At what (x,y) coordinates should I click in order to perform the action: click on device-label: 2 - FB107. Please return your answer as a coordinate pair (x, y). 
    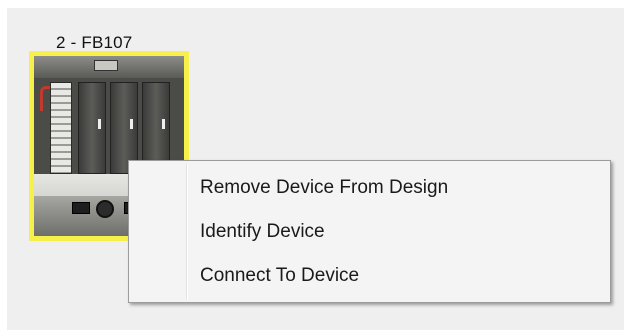
    Looking at the image, I should click on (94, 42).